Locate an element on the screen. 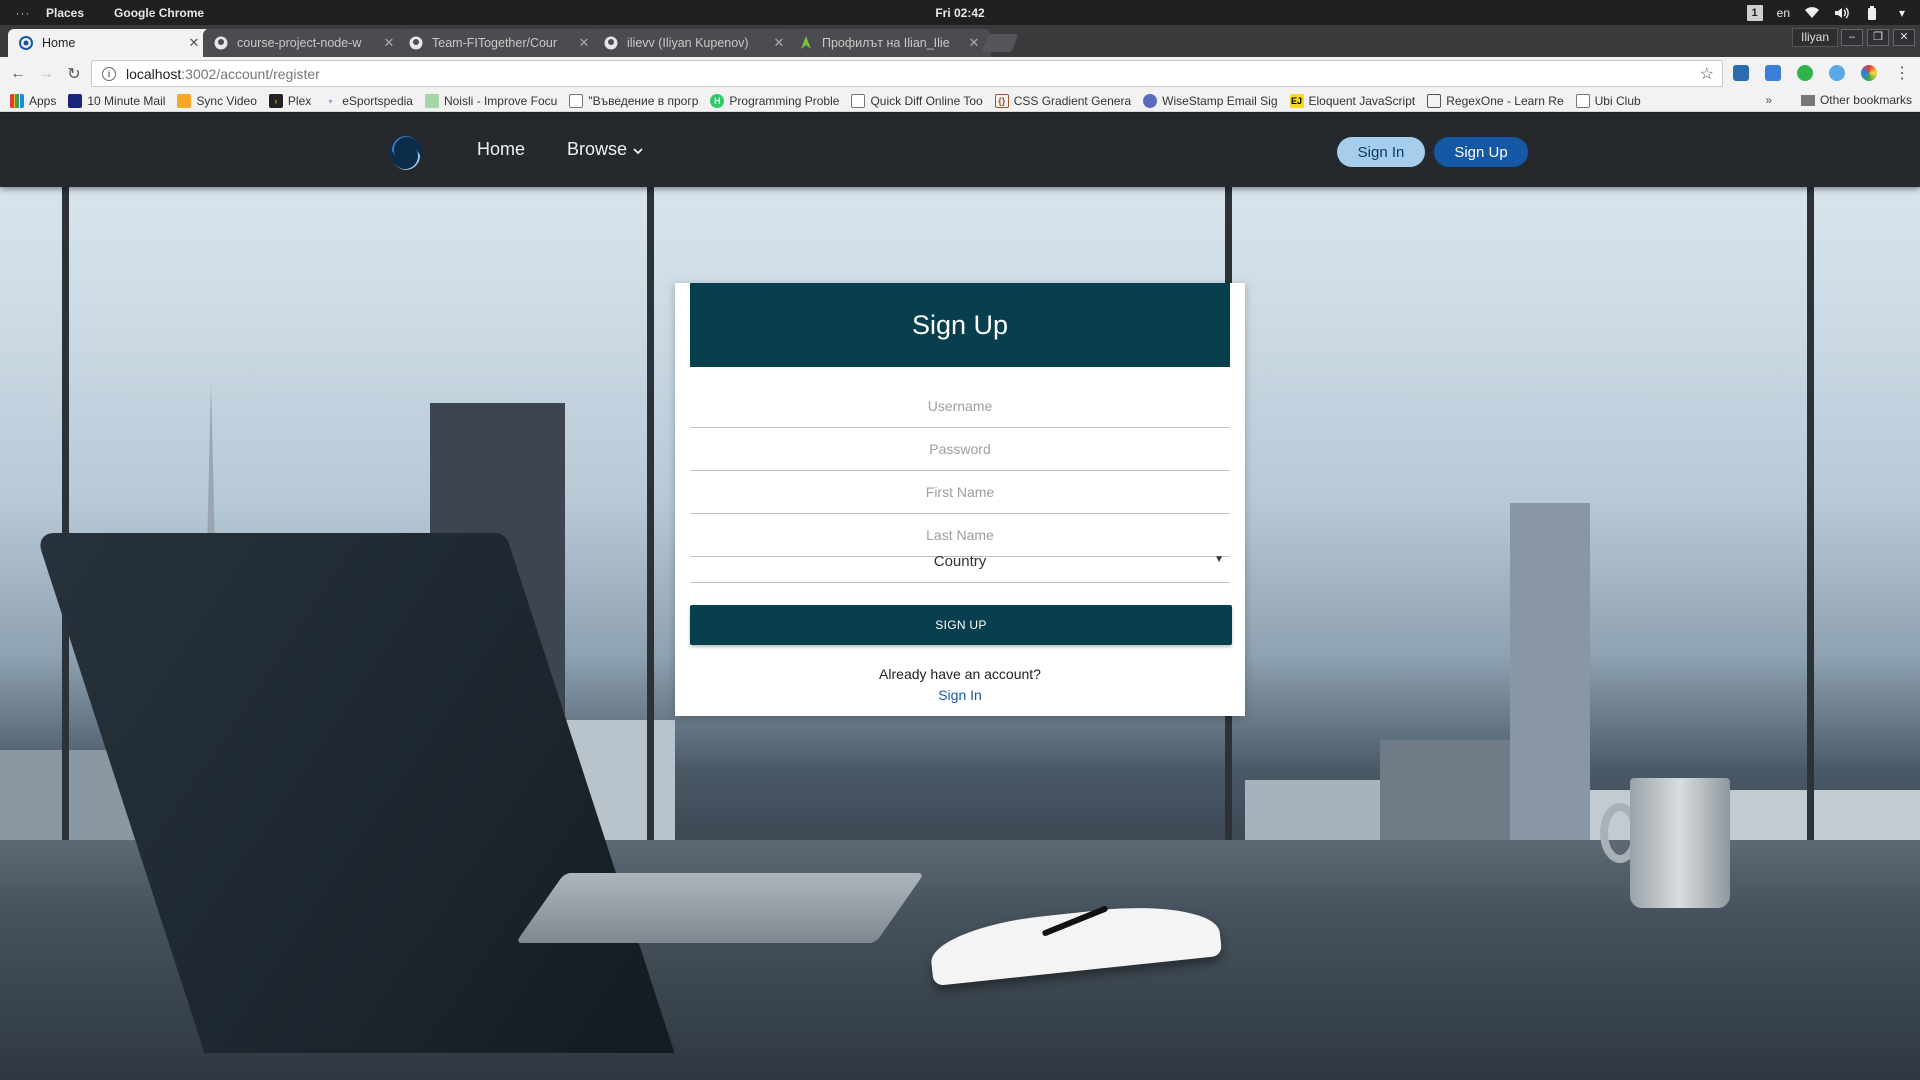 The width and height of the screenshot is (1920, 1080). bookmark-star-icon: ☆ is located at coordinates (1707, 74).